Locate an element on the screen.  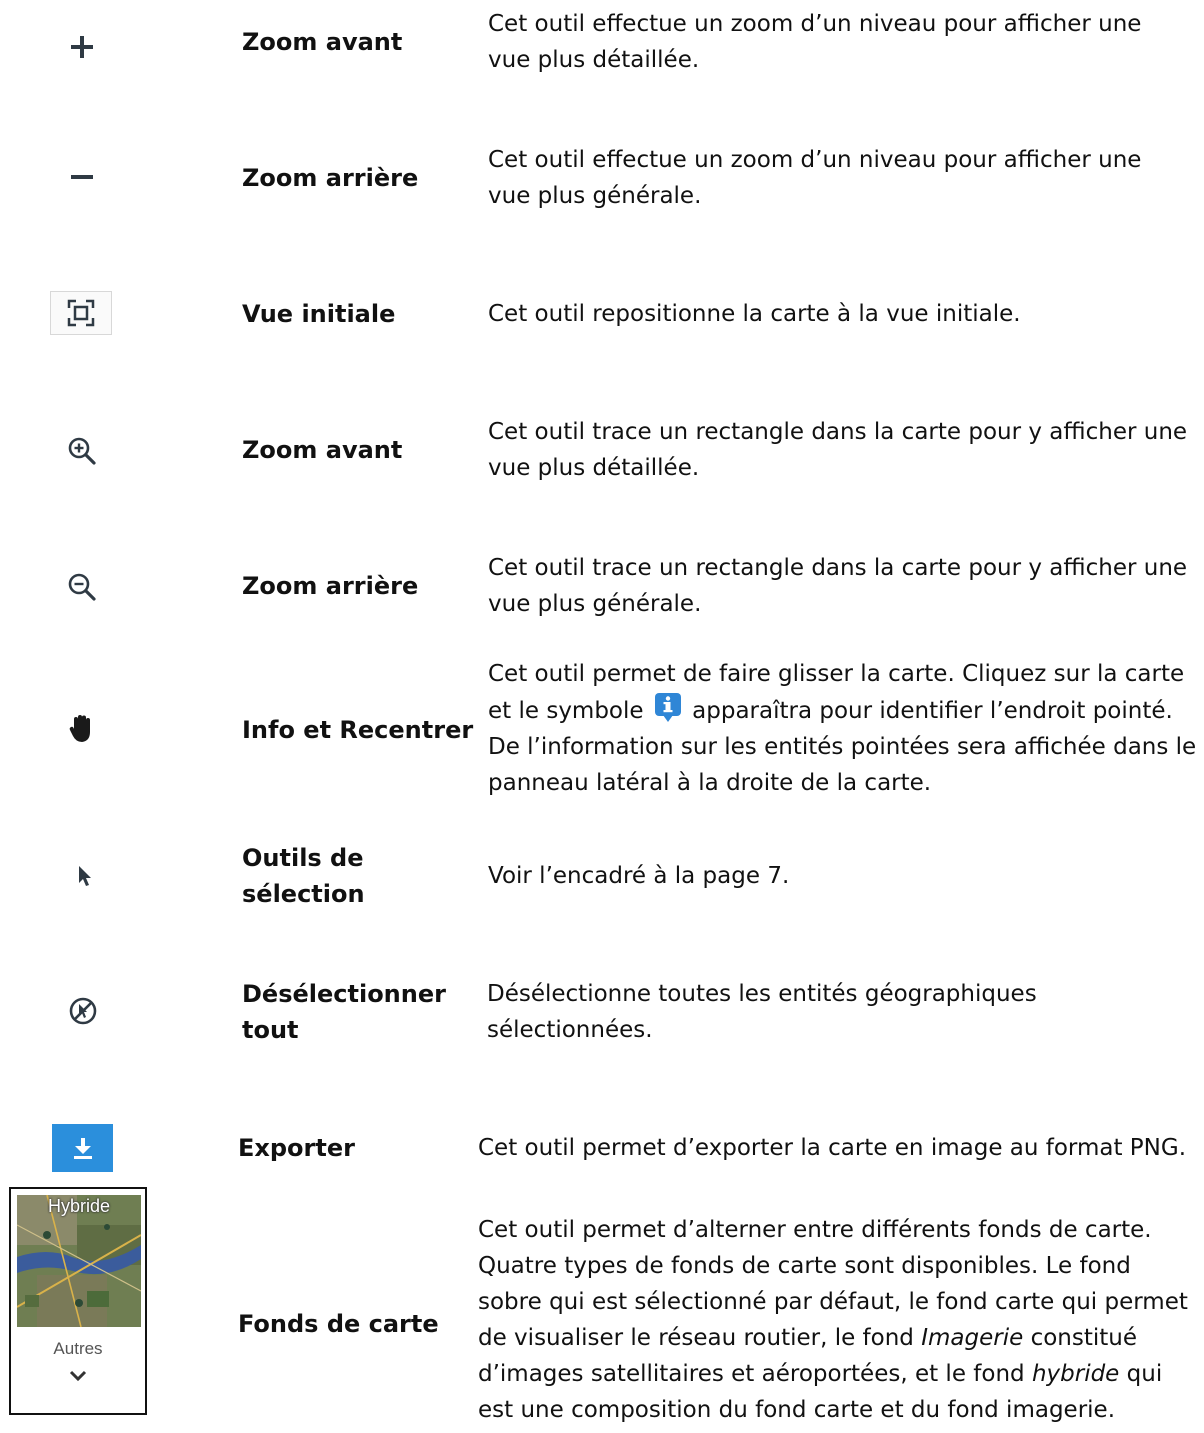
tool-name-selection-tools: Outils de sélection is located at coordinates (303, 876).